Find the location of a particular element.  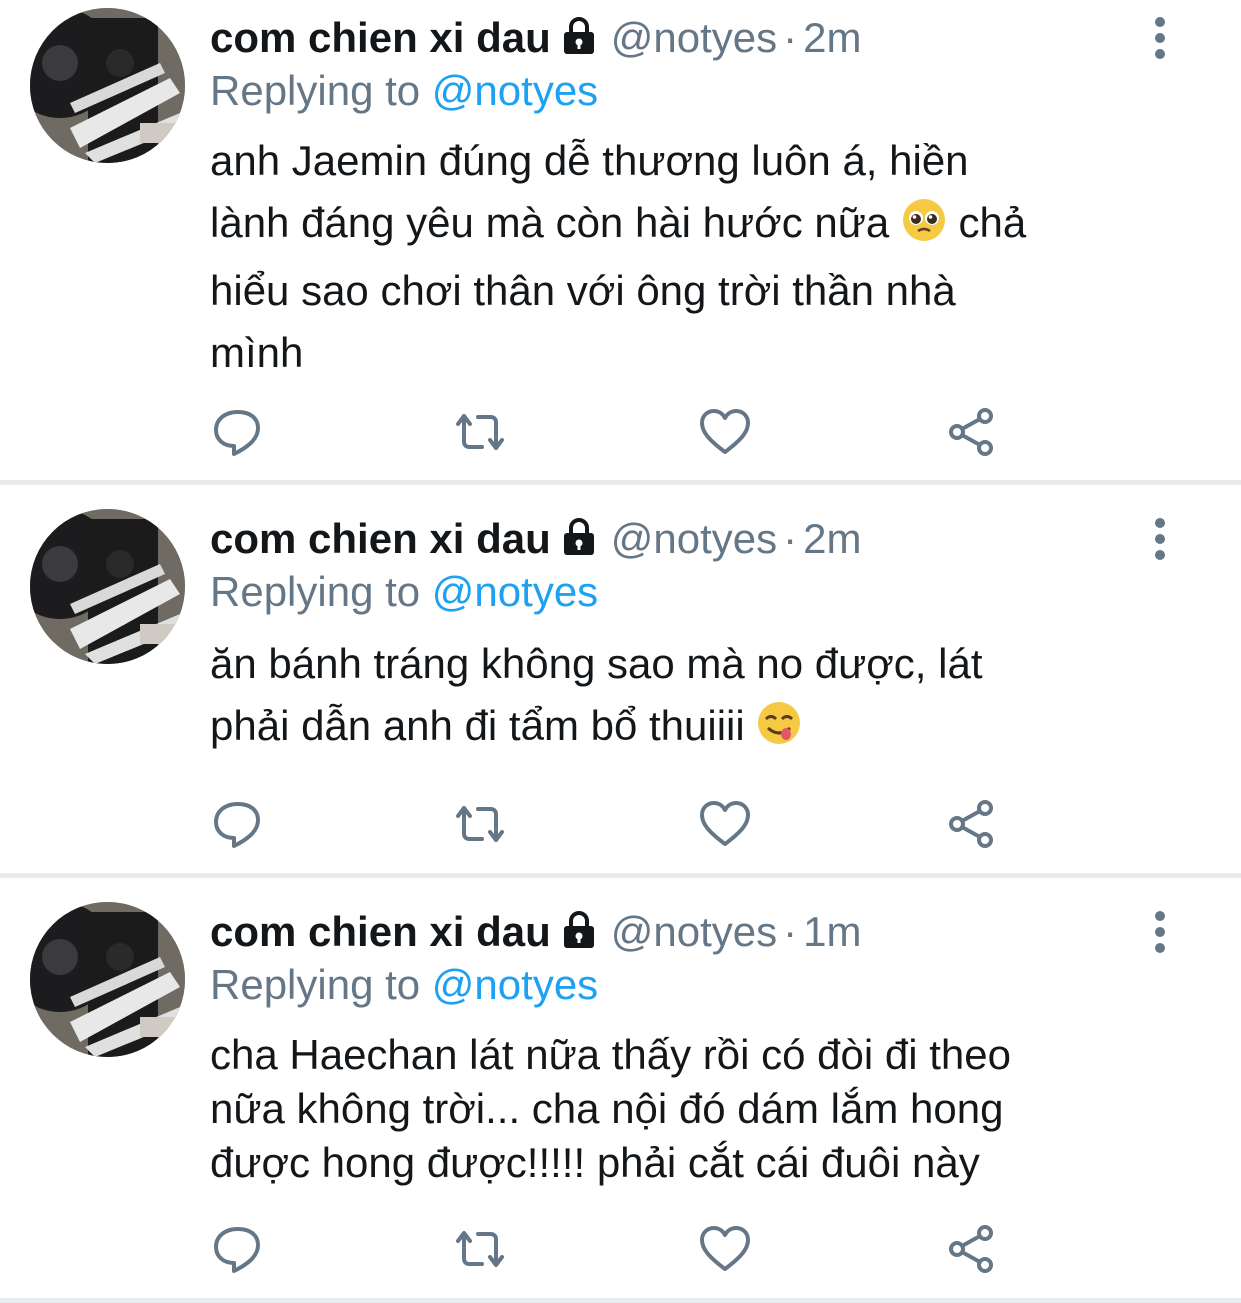

face-savoring-food-emoji is located at coordinates (779, 731).